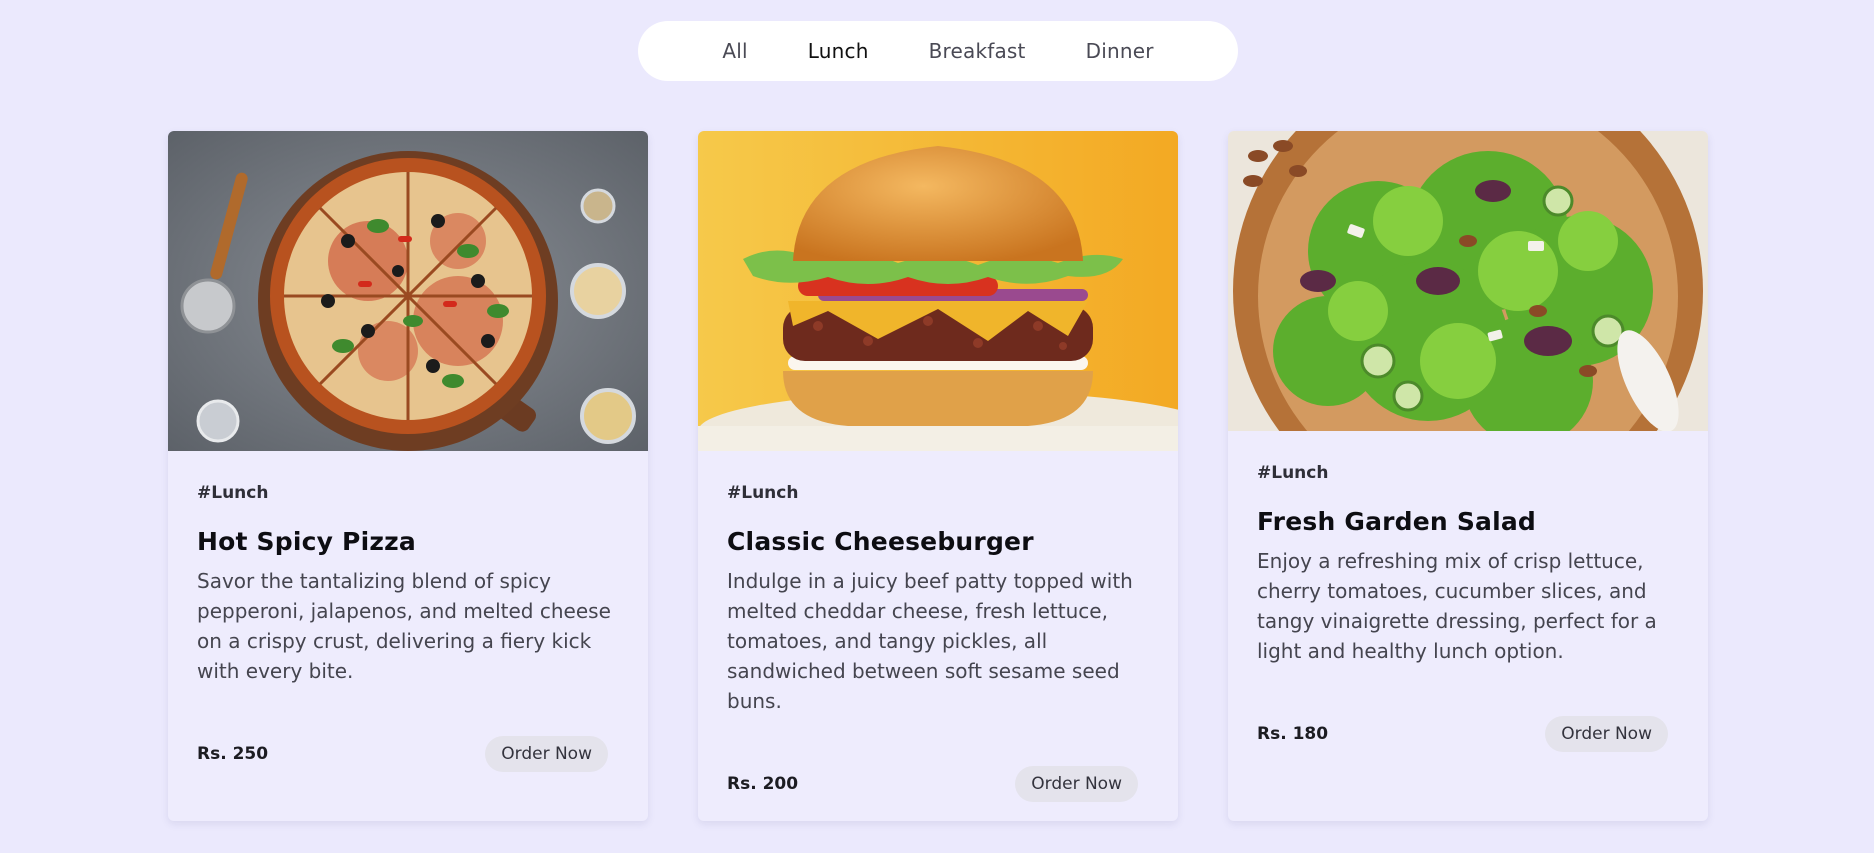 The height and width of the screenshot is (853, 1874). Describe the element at coordinates (1120, 51) in the screenshot. I see `filter-tab-dinner: Dinner` at that location.